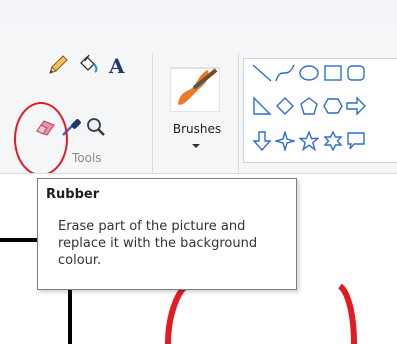  Describe the element at coordinates (333, 106) in the screenshot. I see `hexagon-icon` at that location.